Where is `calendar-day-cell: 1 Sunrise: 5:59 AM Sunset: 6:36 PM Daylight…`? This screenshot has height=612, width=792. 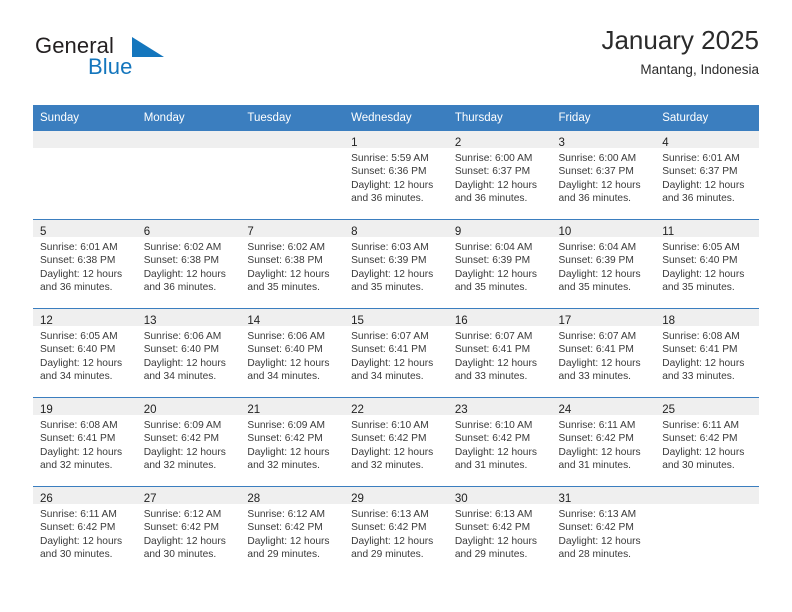 calendar-day-cell: 1 Sunrise: 5:59 AM Sunset: 6:36 PM Daylight… is located at coordinates (396, 175).